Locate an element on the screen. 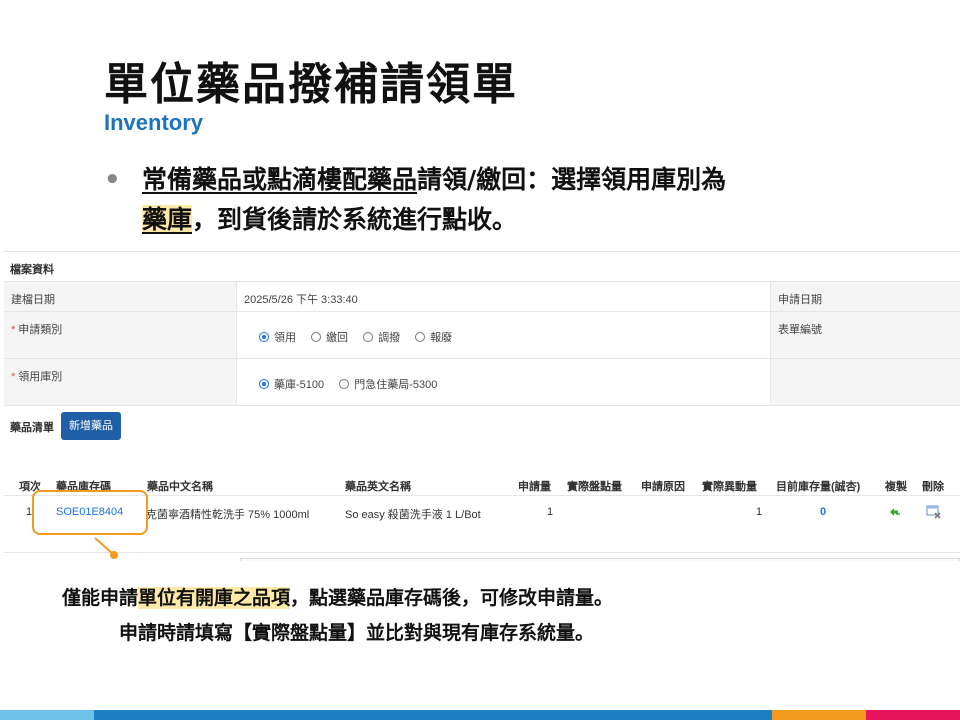 The height and width of the screenshot is (720, 960). apply-type-options: 領用 繳回 調撥 報廢 is located at coordinates (503, 335).